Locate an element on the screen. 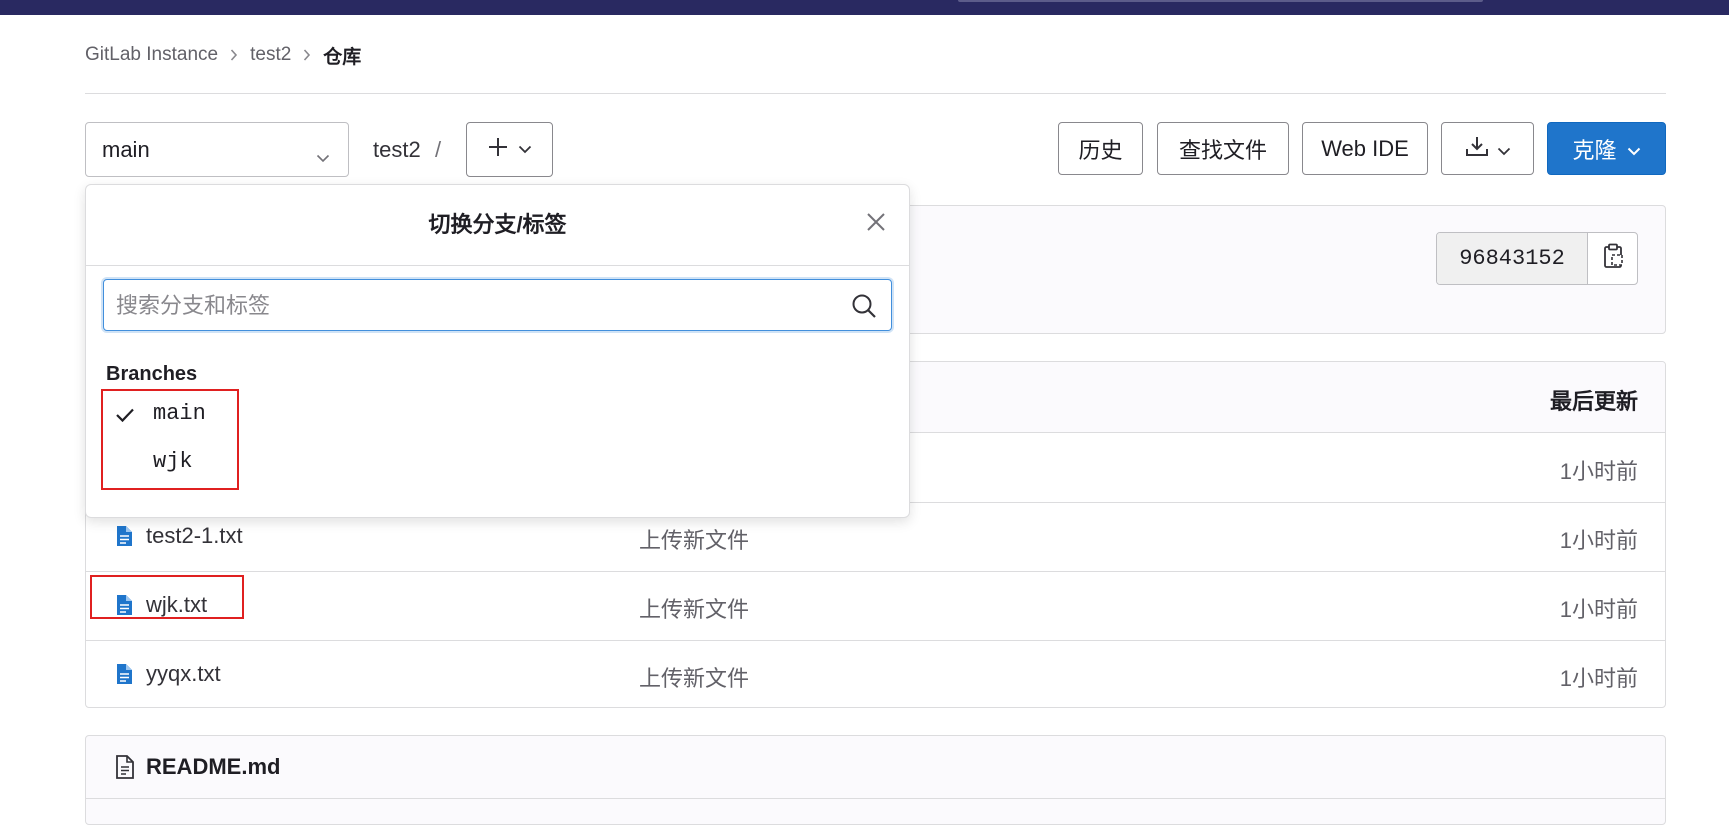  branch-item-wjk: wjk is located at coordinates (497, 463).